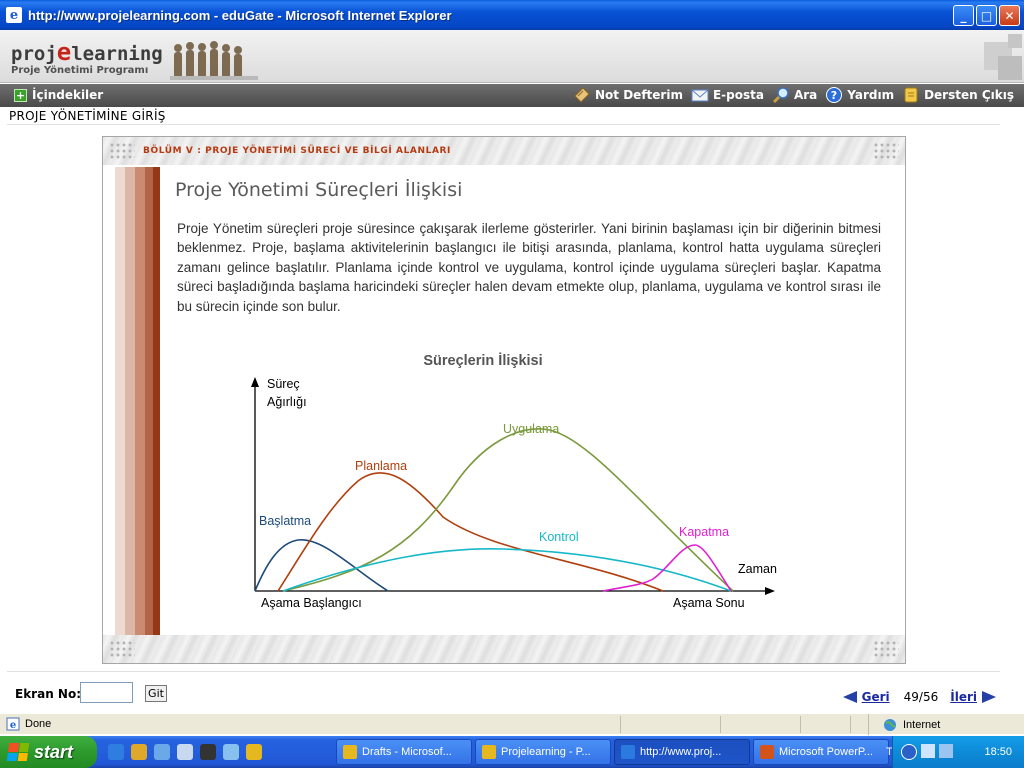  Describe the element at coordinates (946, 724) in the screenshot. I see `security-zone: Internet` at that location.